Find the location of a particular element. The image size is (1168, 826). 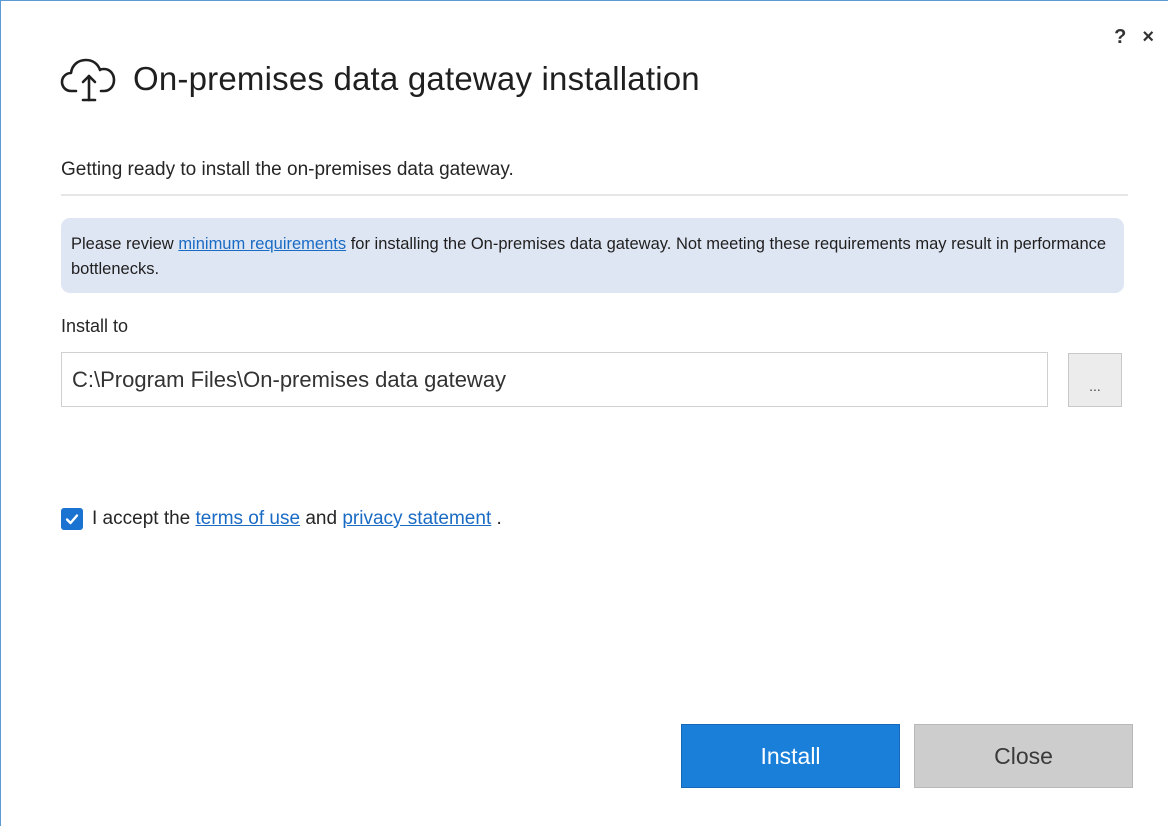

header: On-premises data gateway installation is located at coordinates (379, 79).